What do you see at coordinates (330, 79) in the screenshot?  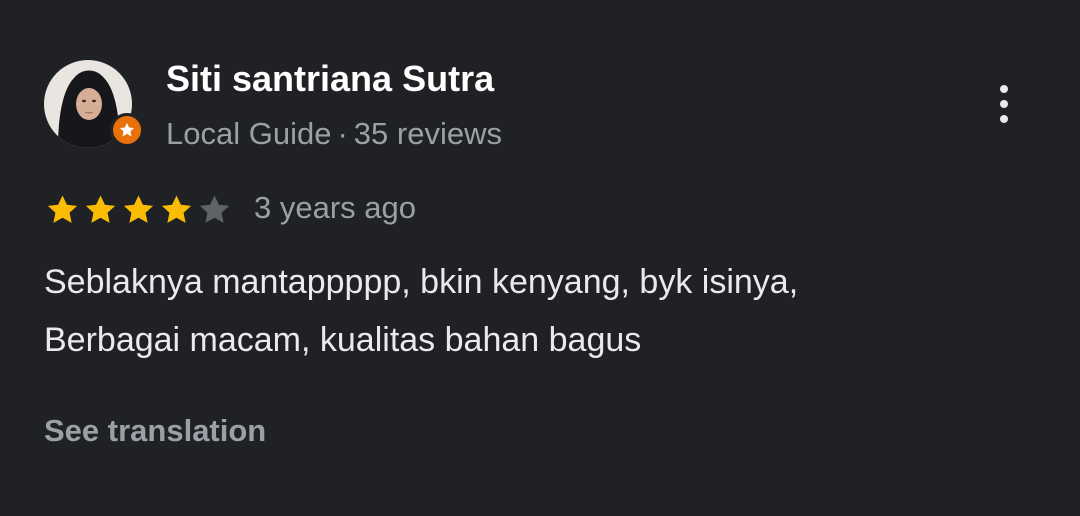 I see `reviewer-name: Siti santriana Sutra` at bounding box center [330, 79].